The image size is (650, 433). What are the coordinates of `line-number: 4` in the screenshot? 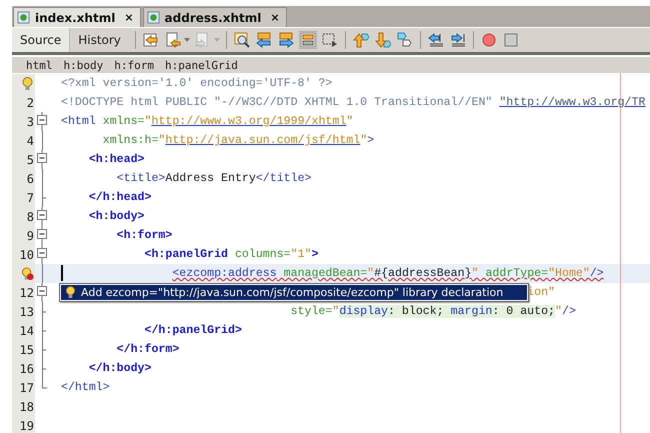 It's located at (30, 141).